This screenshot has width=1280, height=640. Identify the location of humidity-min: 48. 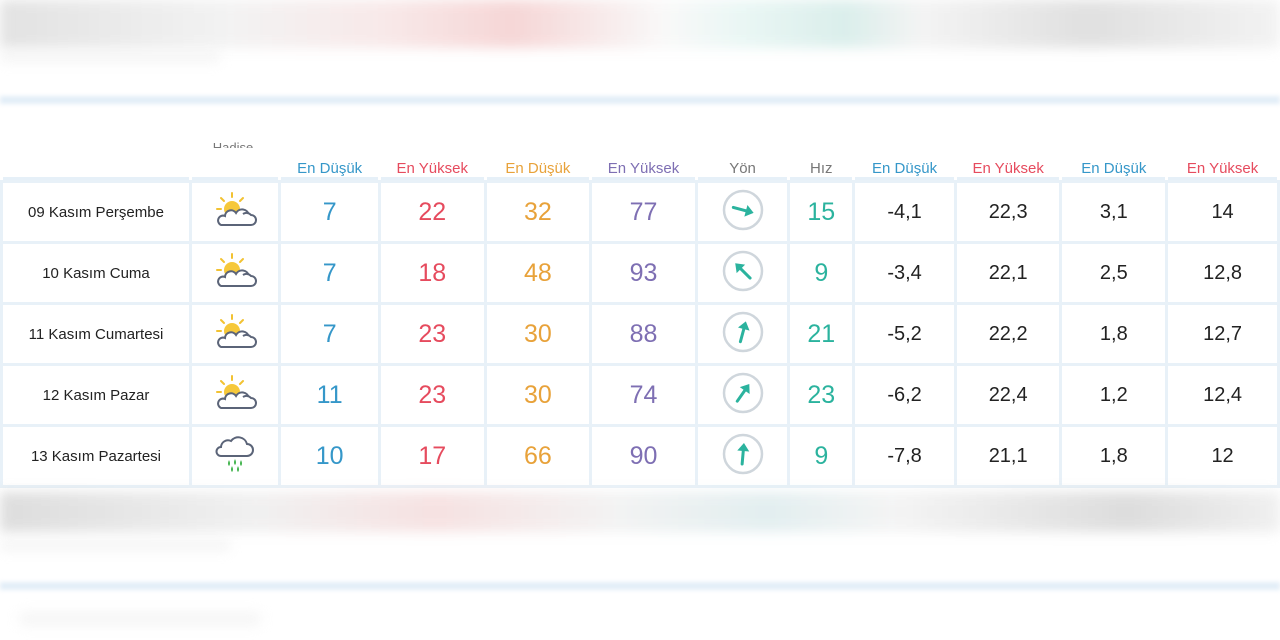
(538, 273).